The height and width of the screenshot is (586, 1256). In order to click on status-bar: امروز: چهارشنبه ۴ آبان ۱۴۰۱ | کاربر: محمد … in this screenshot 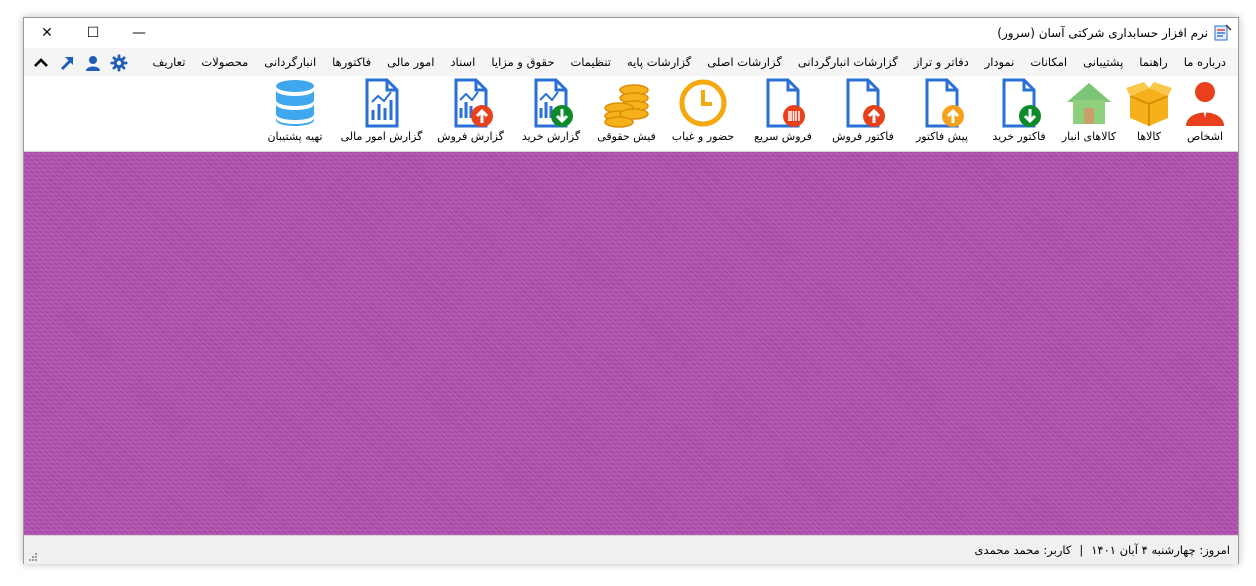, I will do `click(631, 549)`.